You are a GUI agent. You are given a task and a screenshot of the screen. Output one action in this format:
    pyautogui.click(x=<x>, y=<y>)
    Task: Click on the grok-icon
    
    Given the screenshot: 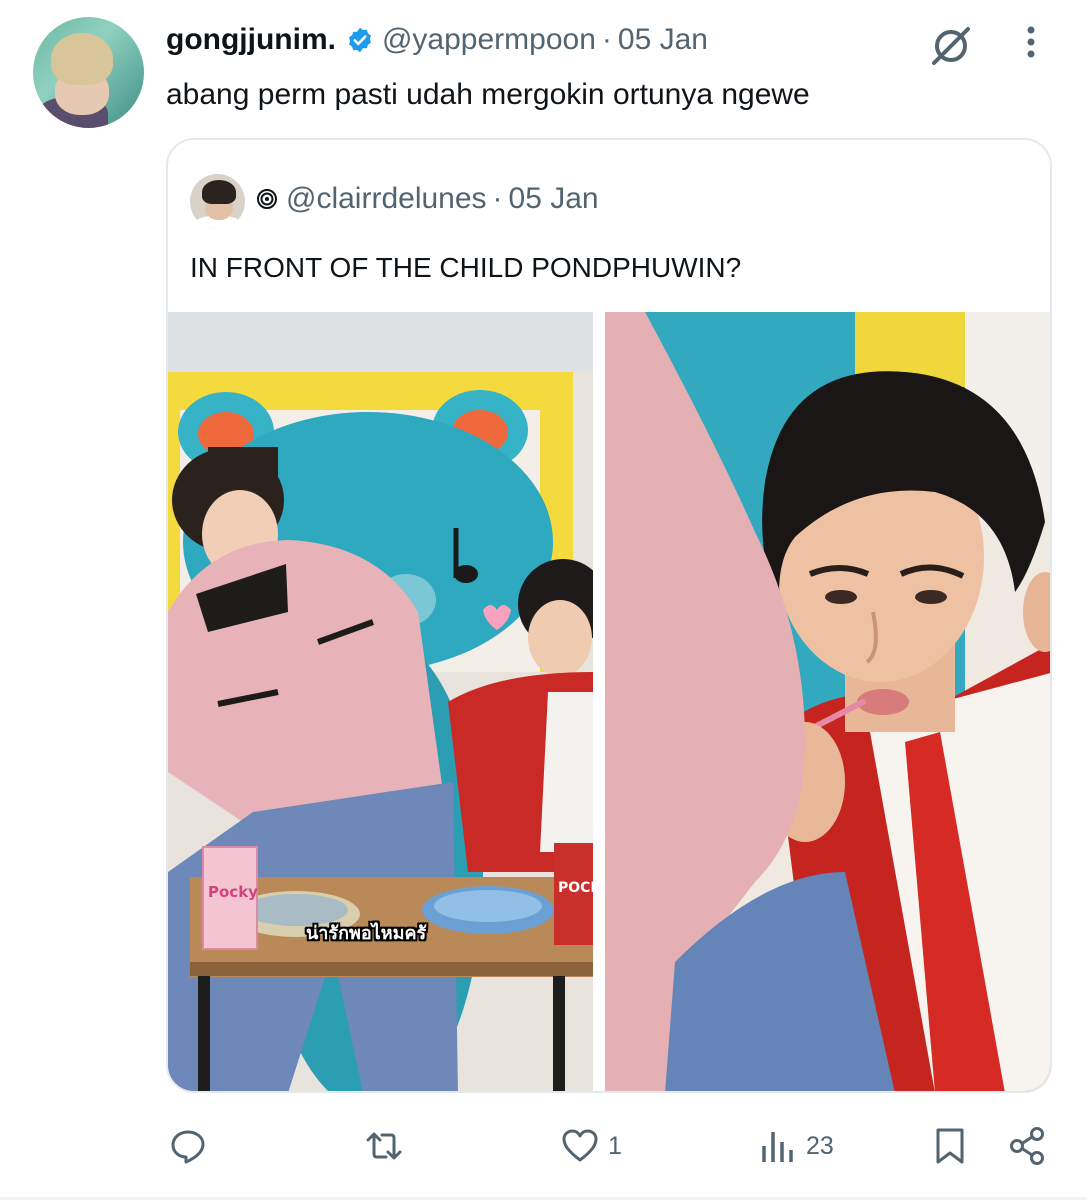 What is the action you would take?
    pyautogui.click(x=951, y=46)
    